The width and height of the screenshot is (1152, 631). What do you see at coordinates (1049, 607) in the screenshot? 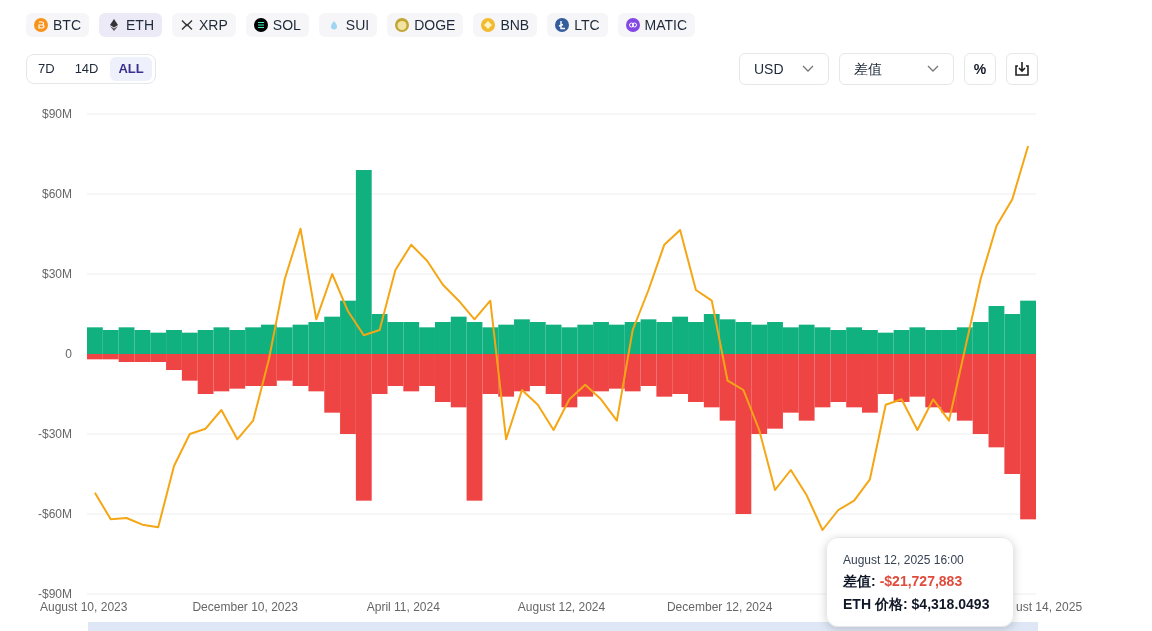
I see `x-axis-label: ust 14, 2025` at bounding box center [1049, 607].